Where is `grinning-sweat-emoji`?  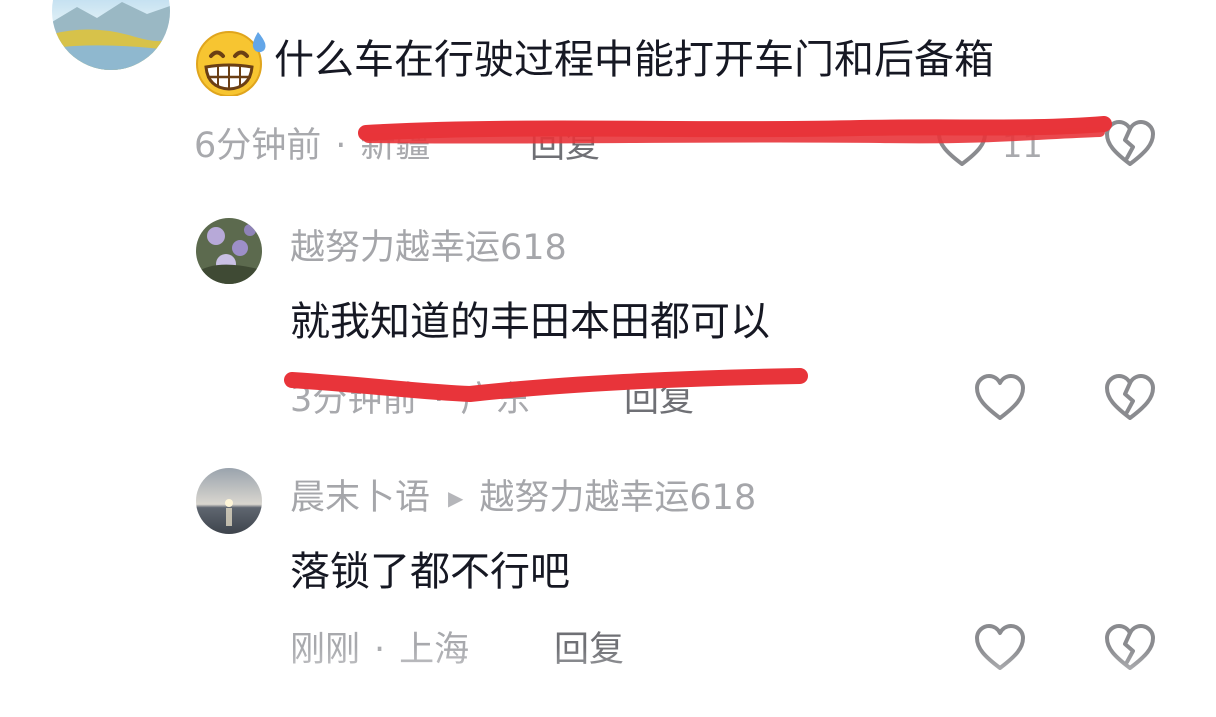 grinning-sweat-emoji is located at coordinates (232, 62).